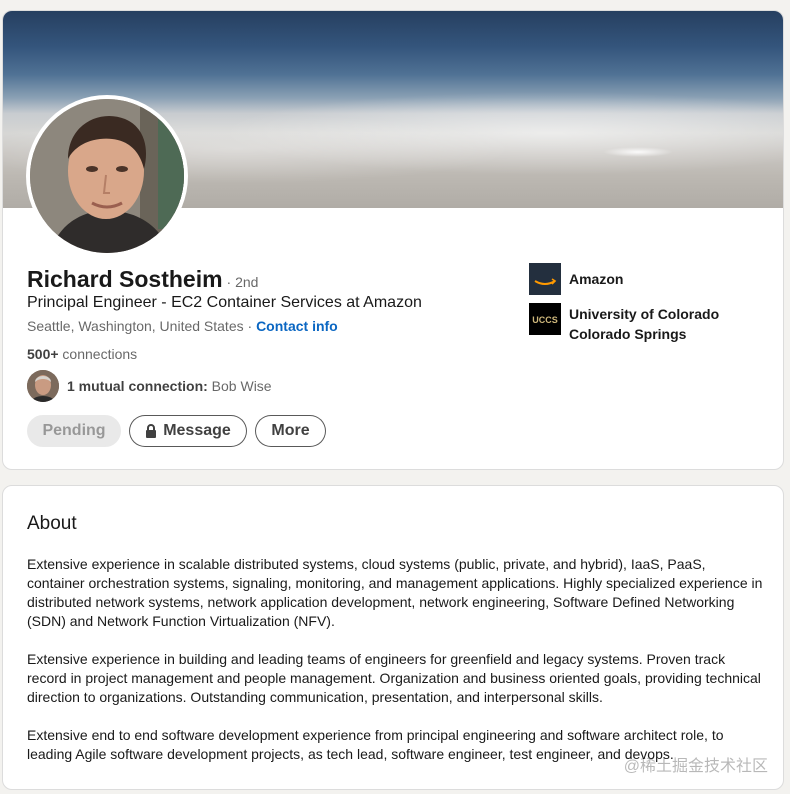 The width and height of the screenshot is (790, 794). What do you see at coordinates (197, 430) in the screenshot?
I see `message-button-label: Message` at bounding box center [197, 430].